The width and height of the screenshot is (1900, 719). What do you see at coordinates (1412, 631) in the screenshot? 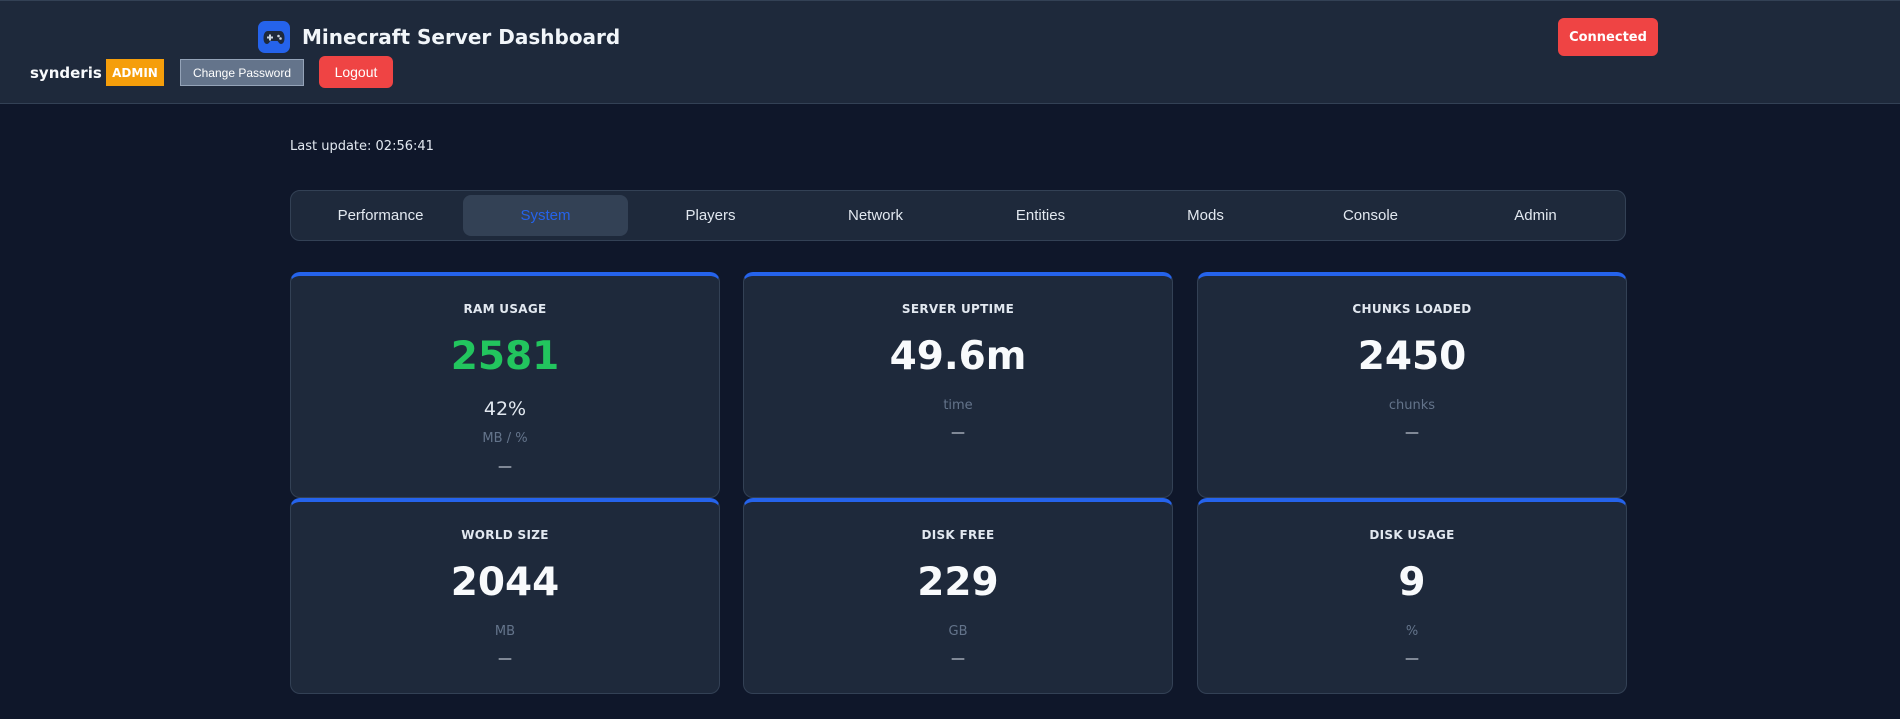
I see `metric-unit: %` at bounding box center [1412, 631].